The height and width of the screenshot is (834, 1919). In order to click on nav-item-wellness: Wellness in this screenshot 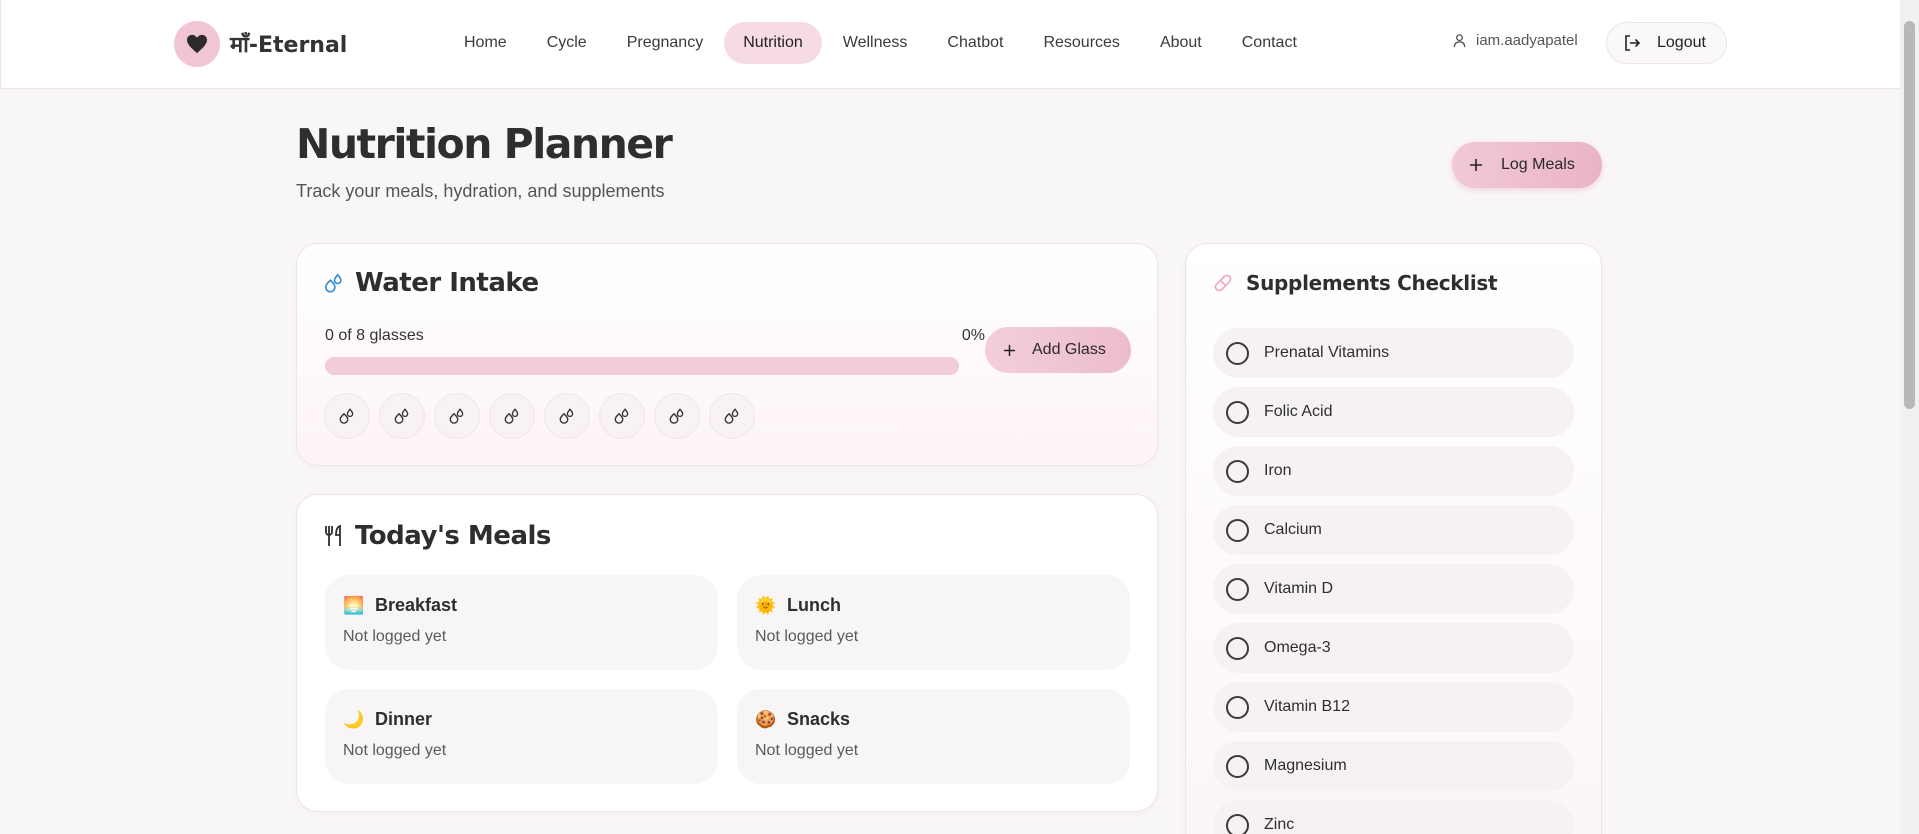, I will do `click(875, 43)`.